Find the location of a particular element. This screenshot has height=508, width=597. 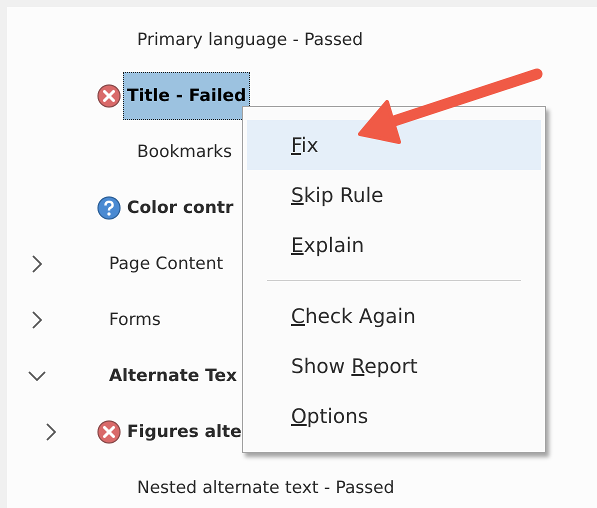

menu-item: Options is located at coordinates (394, 416).